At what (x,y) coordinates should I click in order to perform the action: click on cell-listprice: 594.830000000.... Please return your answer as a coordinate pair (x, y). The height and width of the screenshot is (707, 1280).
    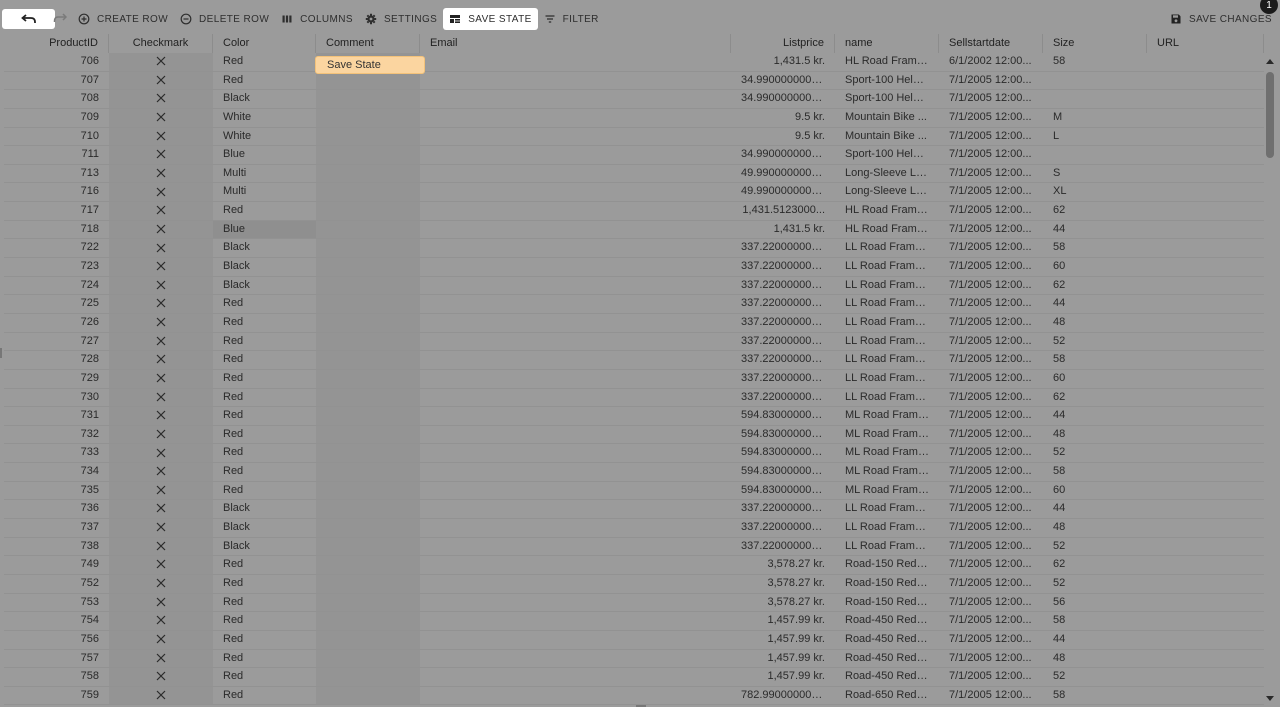
    Looking at the image, I should click on (783, 472).